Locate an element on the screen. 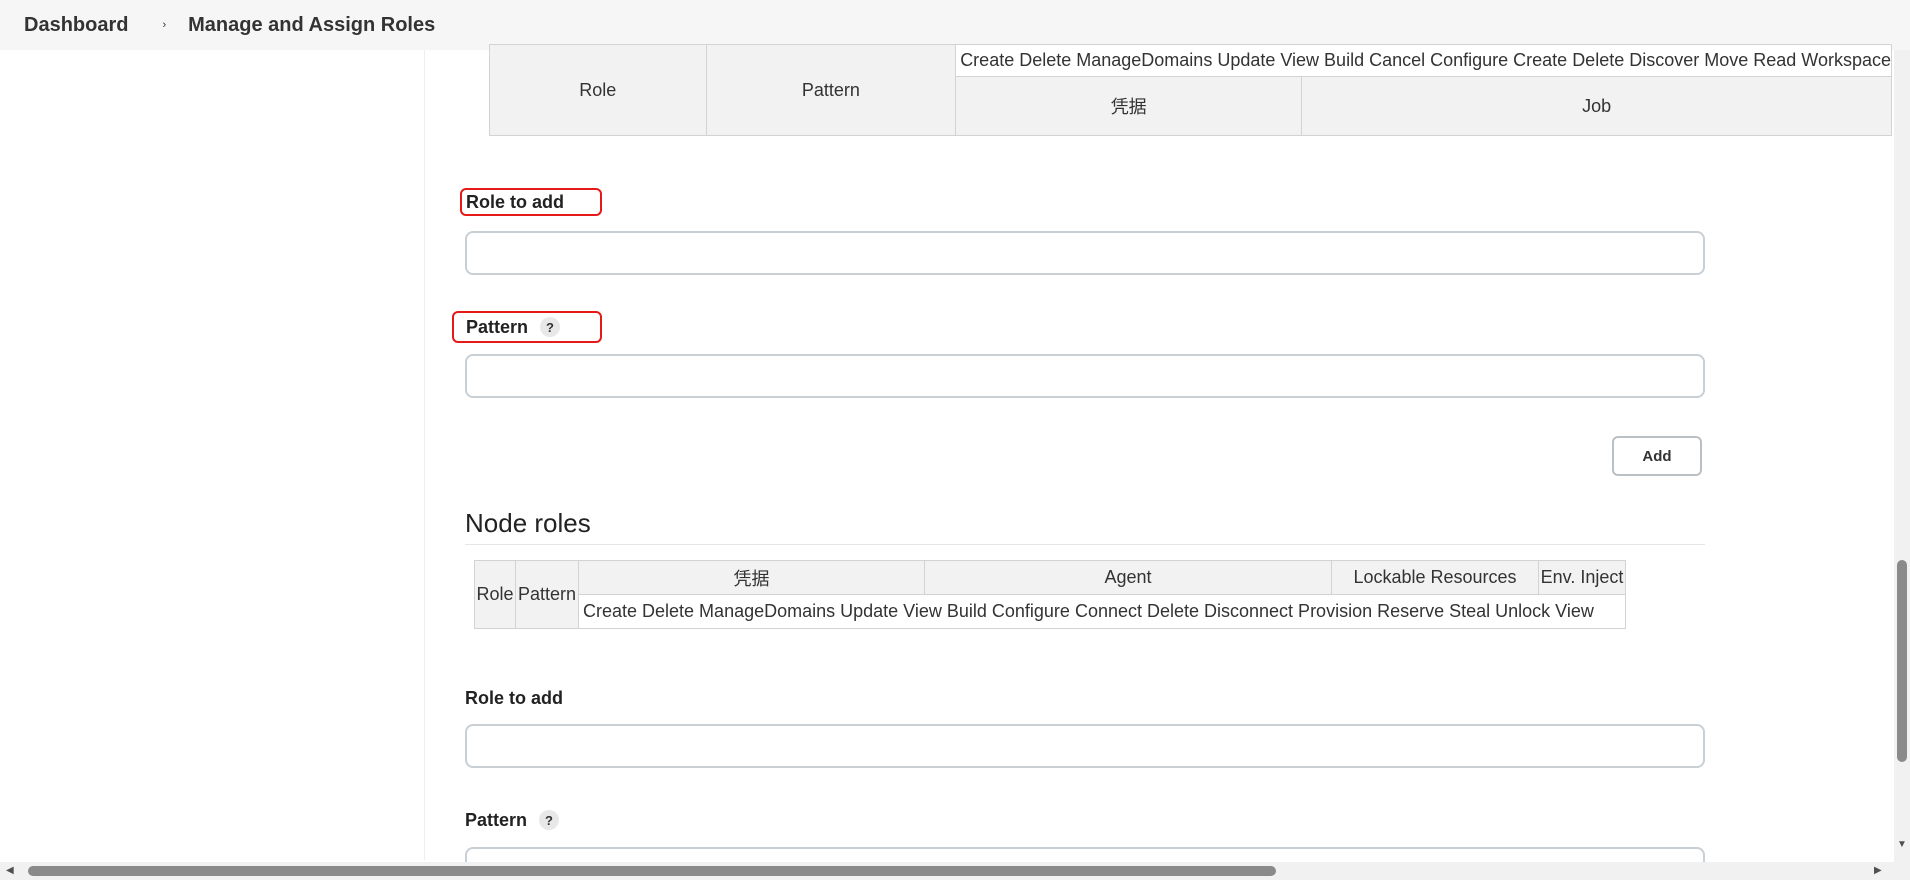 The width and height of the screenshot is (1910, 880). role-to-add-label: Role to add is located at coordinates (531, 202).